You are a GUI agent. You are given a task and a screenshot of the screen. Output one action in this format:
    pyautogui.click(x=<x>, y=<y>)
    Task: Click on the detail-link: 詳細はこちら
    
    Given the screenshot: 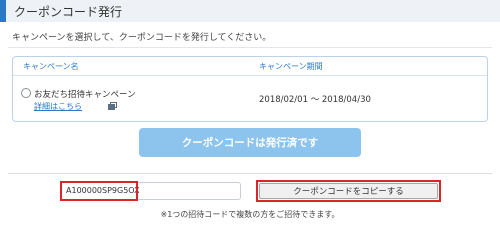 What is the action you would take?
    pyautogui.click(x=58, y=106)
    